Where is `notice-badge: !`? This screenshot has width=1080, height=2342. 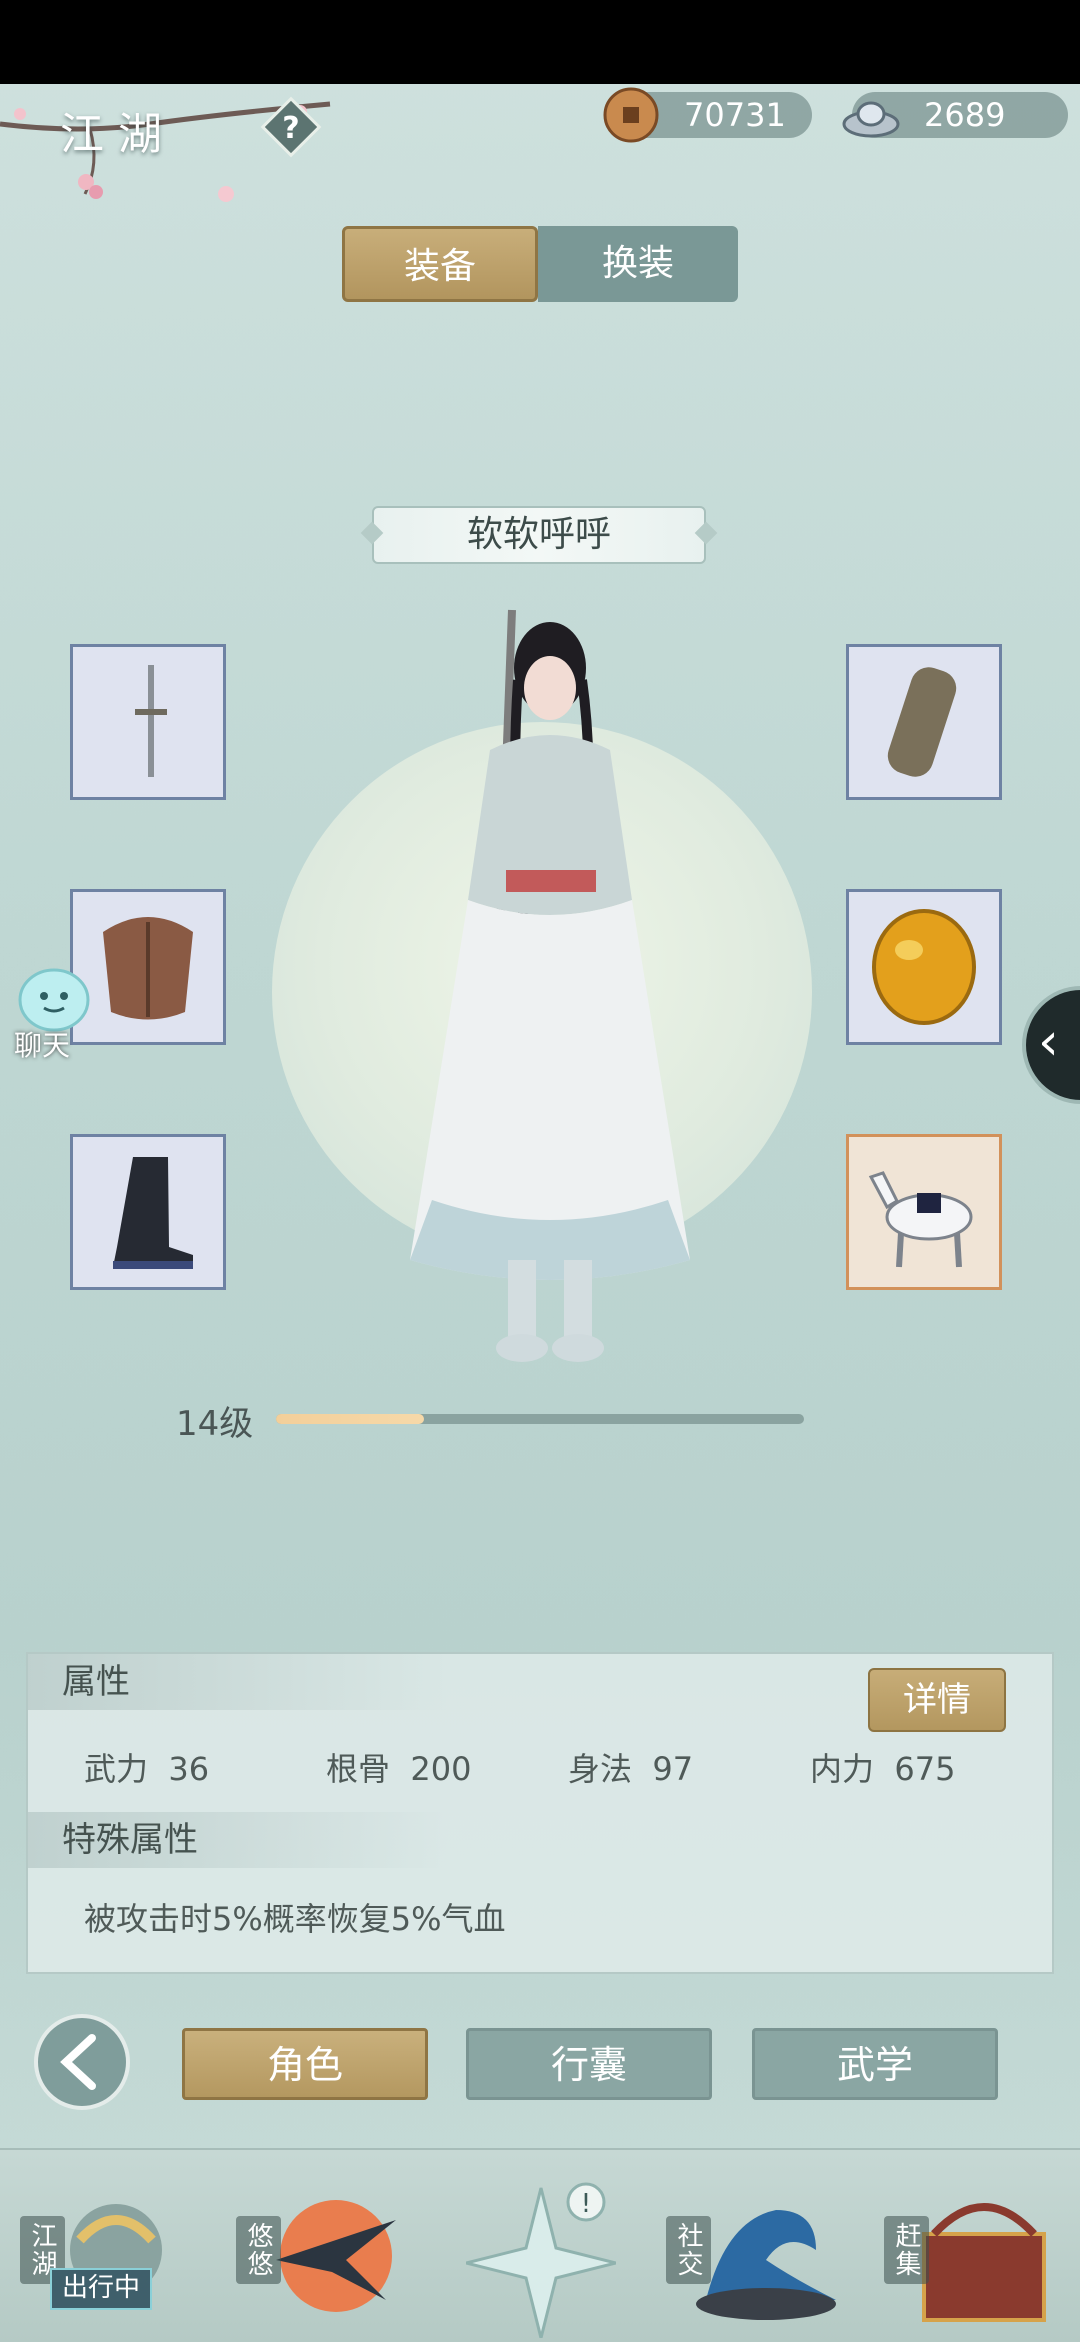 notice-badge: ! is located at coordinates (586, 2204).